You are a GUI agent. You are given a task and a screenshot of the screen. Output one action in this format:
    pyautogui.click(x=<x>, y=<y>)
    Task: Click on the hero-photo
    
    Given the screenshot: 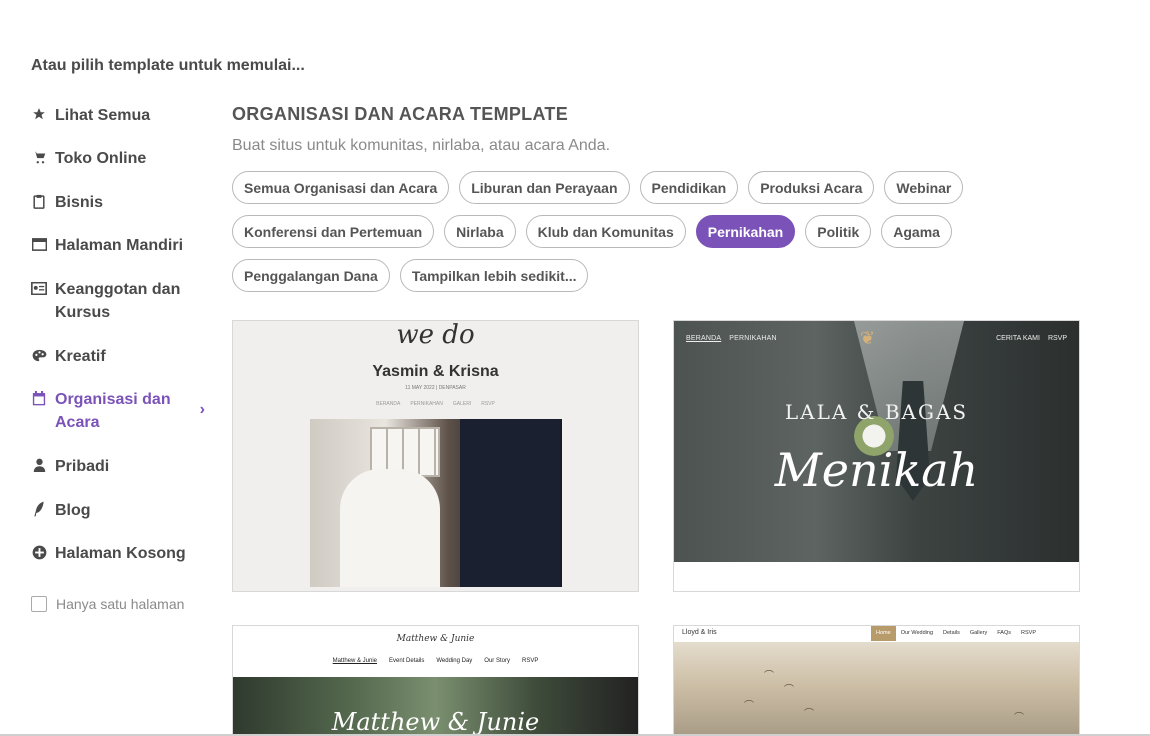 What is the action you would take?
    pyautogui.click(x=876, y=441)
    